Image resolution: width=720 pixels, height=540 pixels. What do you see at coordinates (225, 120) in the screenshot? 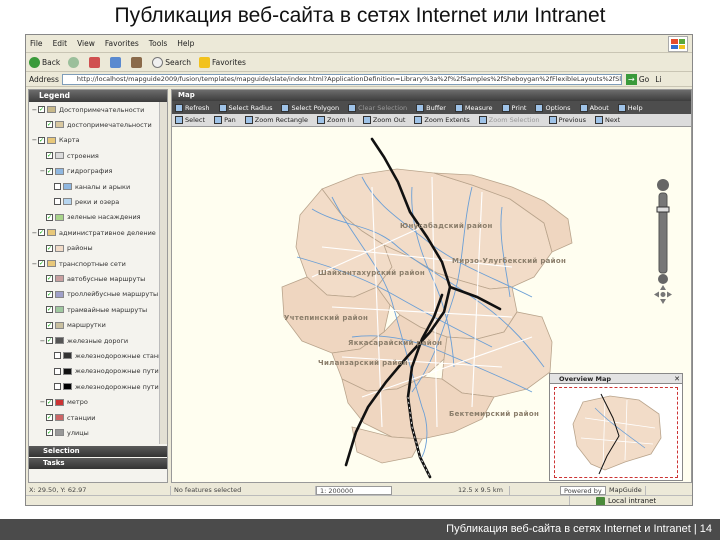
I see `pan-button: Pan` at bounding box center [225, 120].